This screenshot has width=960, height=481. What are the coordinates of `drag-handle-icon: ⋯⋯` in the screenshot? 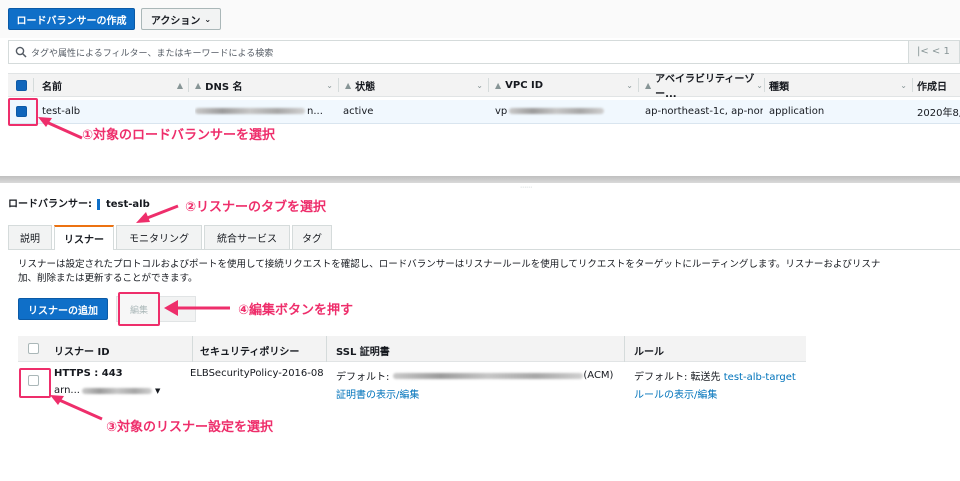 It's located at (526, 187).